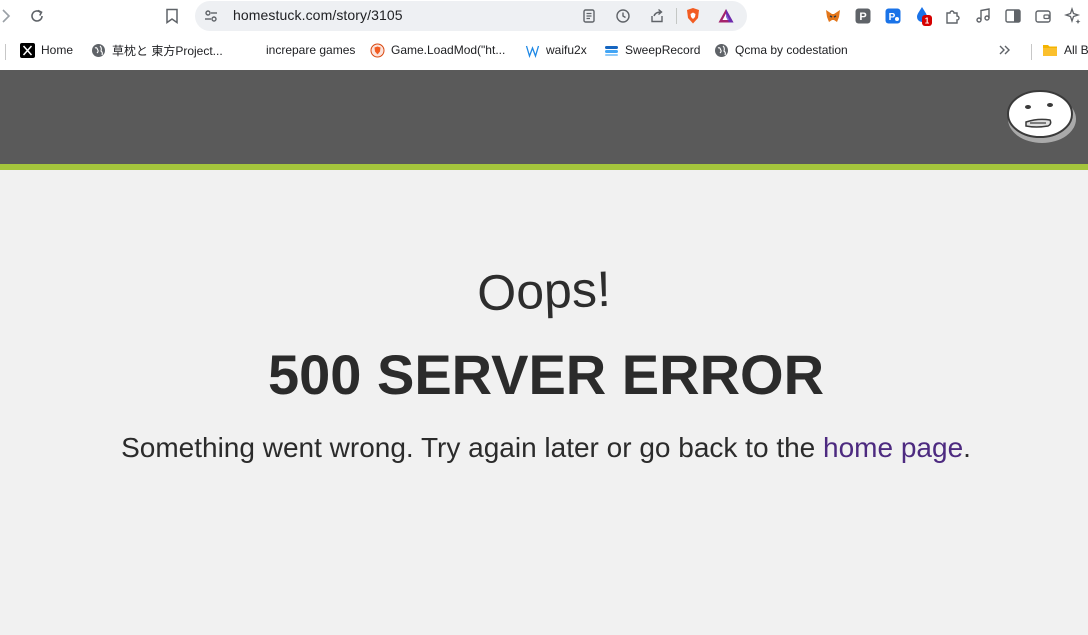 Image resolution: width=1088 pixels, height=635 pixels. Describe the element at coordinates (544, 291) in the screenshot. I see `oops-heading: Oops!` at that location.